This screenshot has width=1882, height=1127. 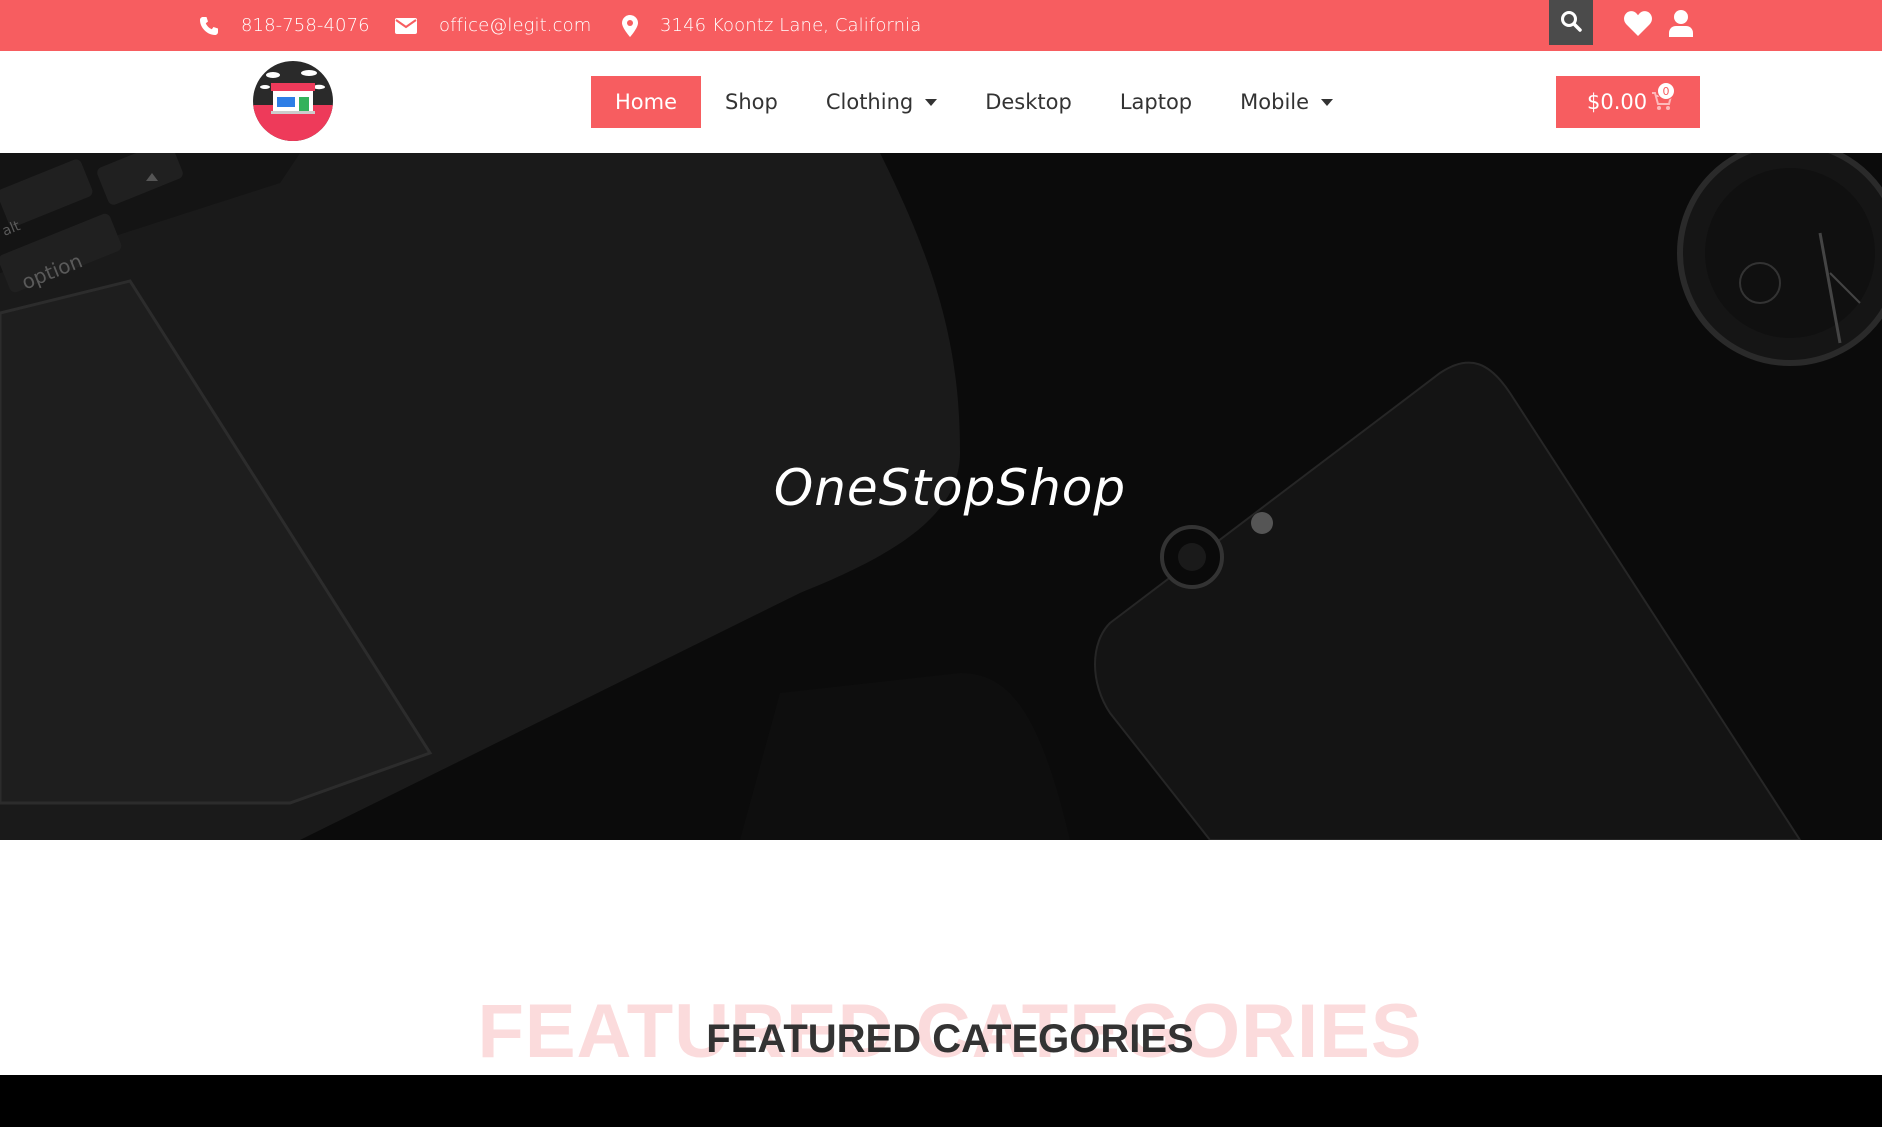 What do you see at coordinates (406, 25) in the screenshot?
I see `envelope-icon` at bounding box center [406, 25].